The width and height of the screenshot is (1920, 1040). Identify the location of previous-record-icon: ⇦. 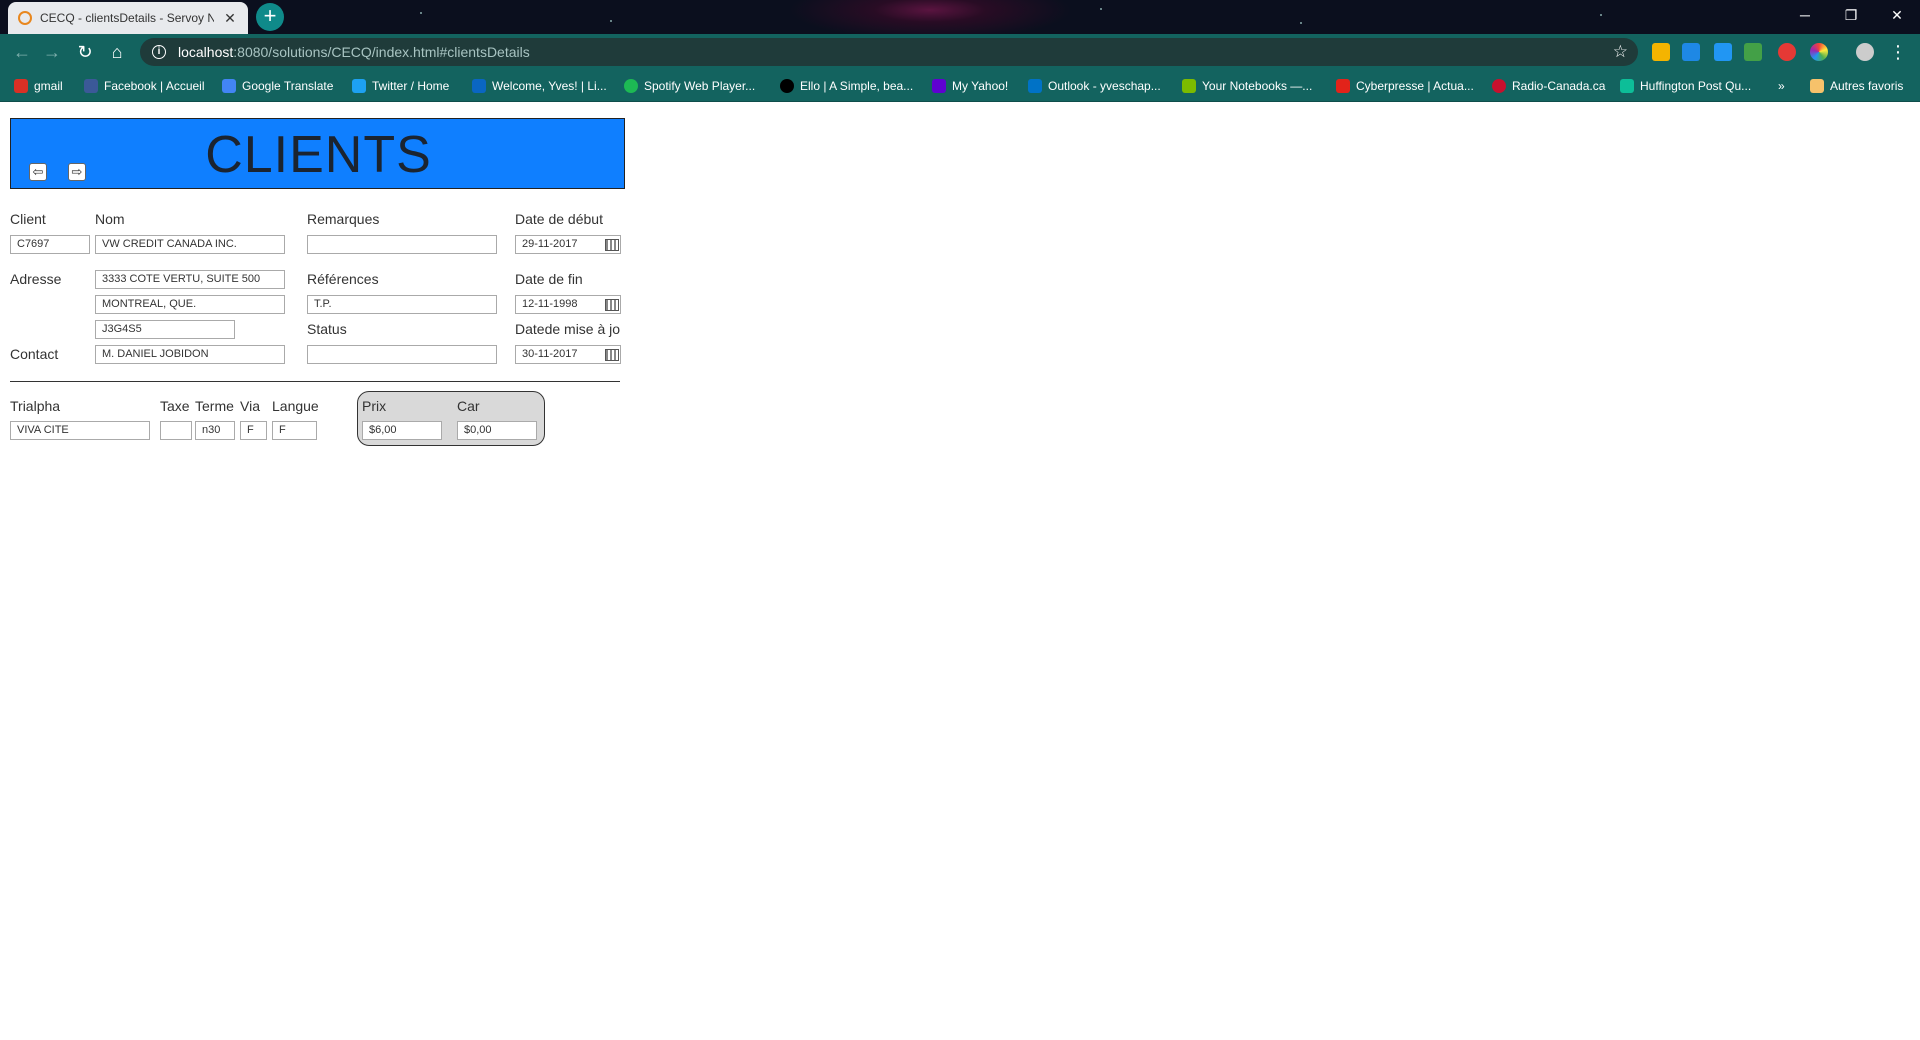
(38, 172).